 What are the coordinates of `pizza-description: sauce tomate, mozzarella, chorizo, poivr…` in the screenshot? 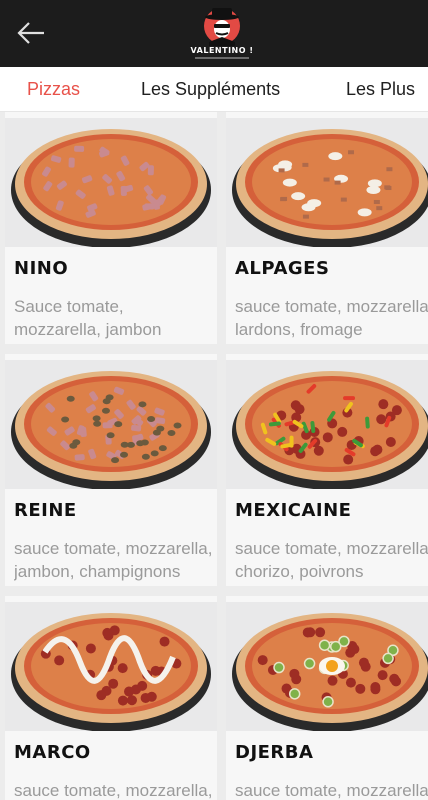 It's located at (331, 560).